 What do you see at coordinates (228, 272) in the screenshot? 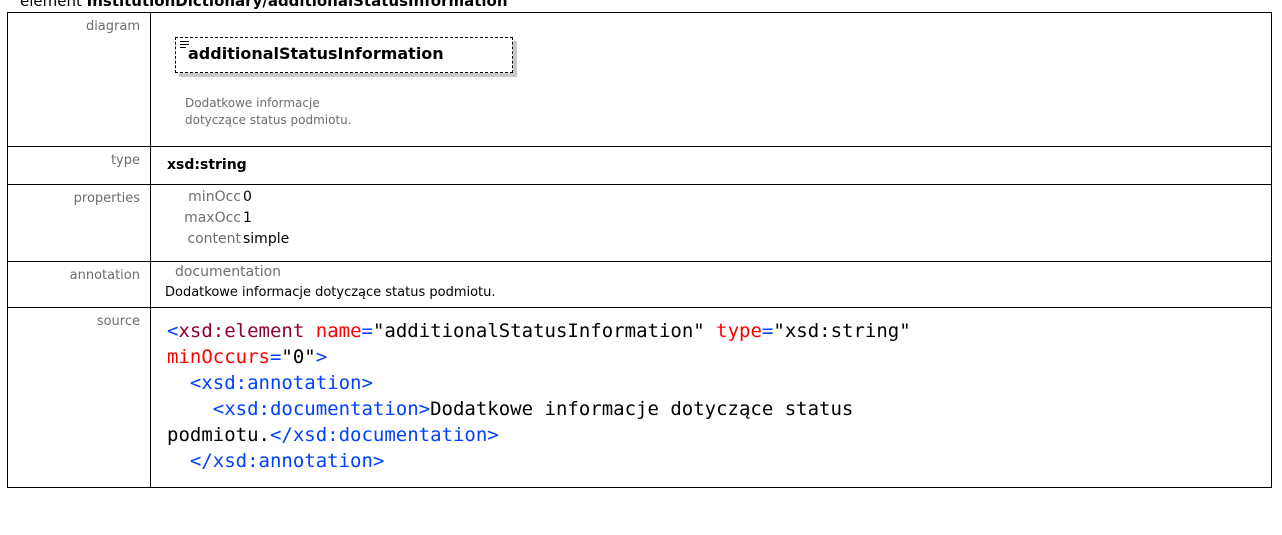
I see `annotation-key: documentation` at bounding box center [228, 272].